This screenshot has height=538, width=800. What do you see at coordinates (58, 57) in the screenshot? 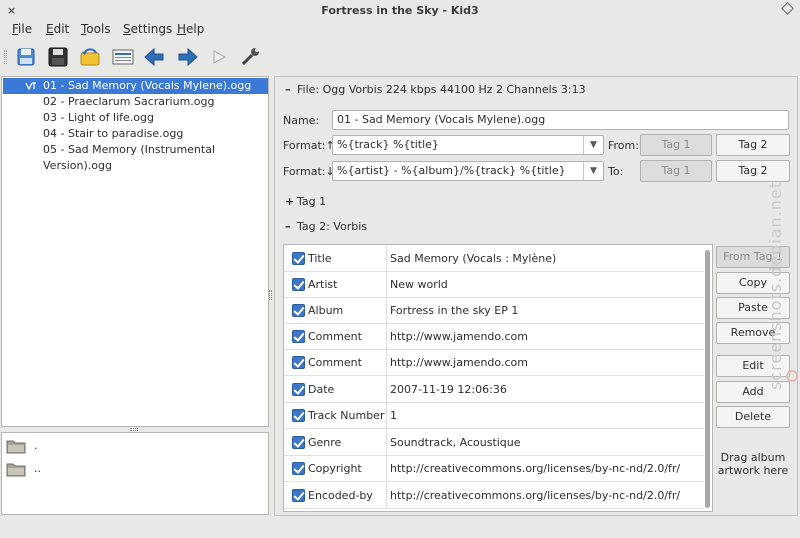
I see `save-icon` at bounding box center [58, 57].